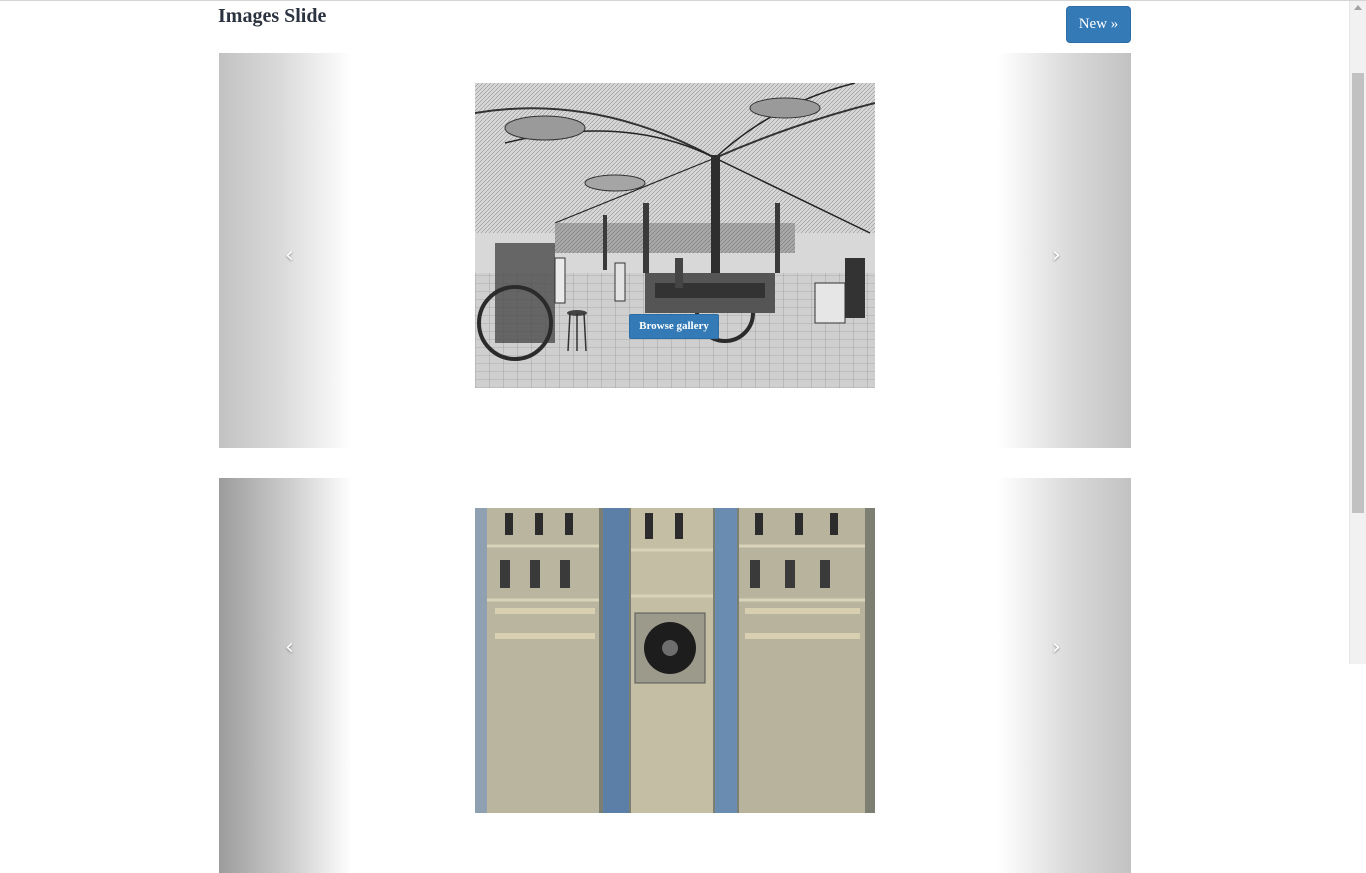  What do you see at coordinates (674, 326) in the screenshot?
I see `browse-gallery-button: Browse gallery` at bounding box center [674, 326].